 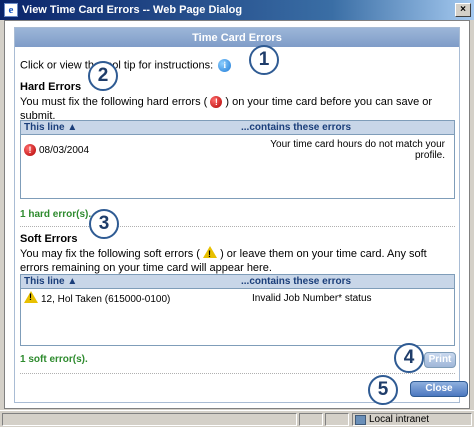 What do you see at coordinates (237, 37) in the screenshot?
I see `panel-header: Time Card Errors` at bounding box center [237, 37].